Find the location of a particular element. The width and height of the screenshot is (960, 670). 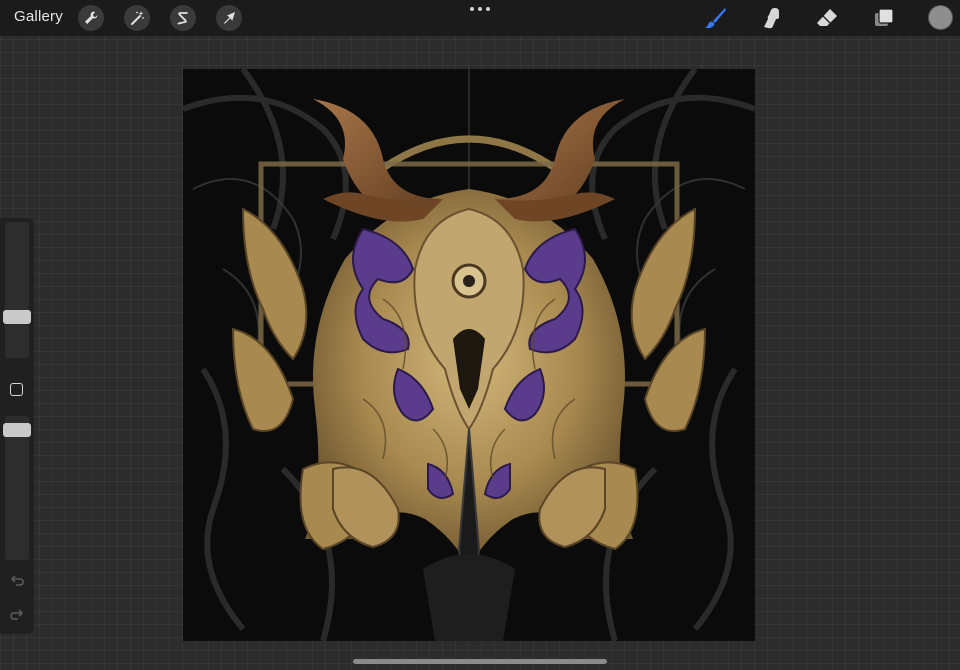

arrow-cursor-icon is located at coordinates (229, 18).